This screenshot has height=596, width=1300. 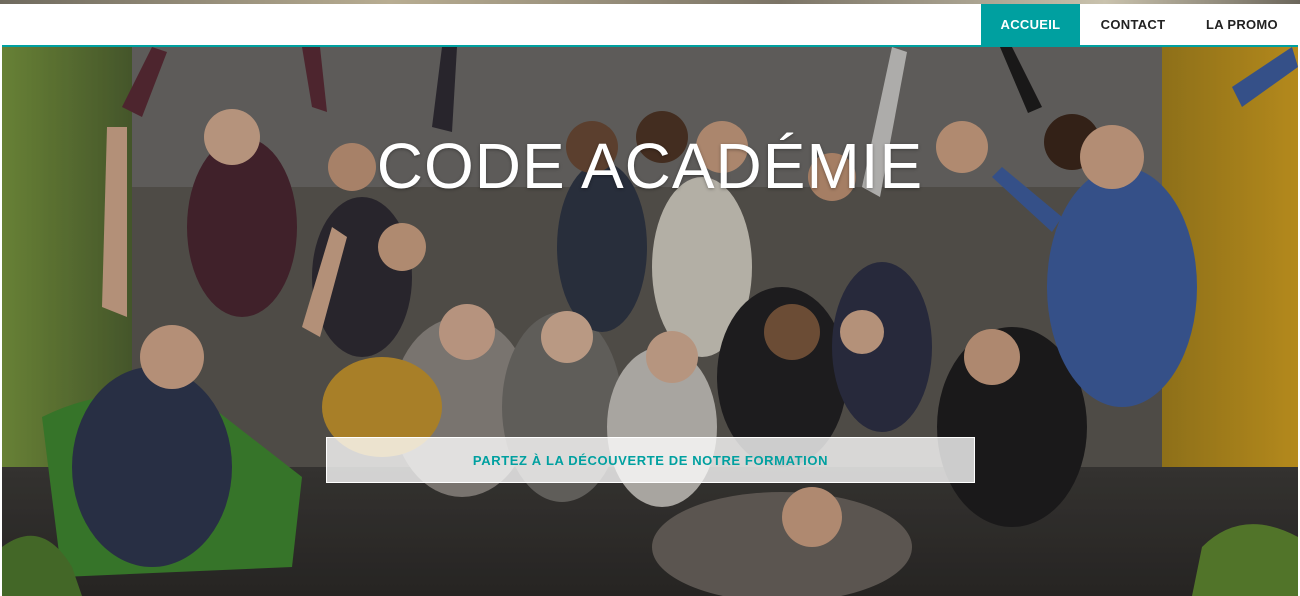 I want to click on nav-item-contact: CONTACT, so click(x=1133, y=24).